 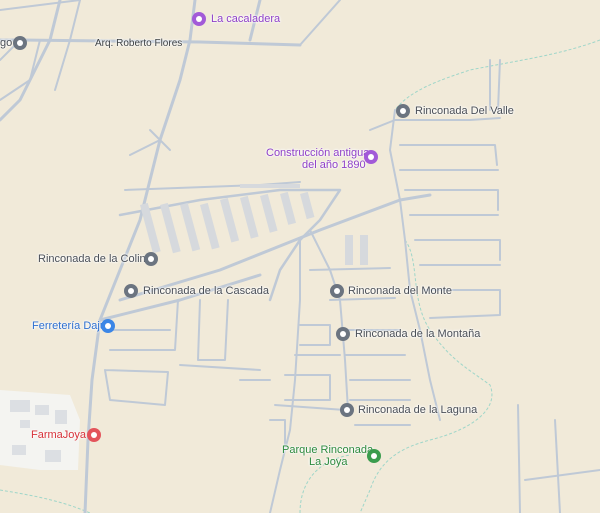 What do you see at coordinates (418, 334) in the screenshot?
I see `place-label: Rinconada de la Montaña` at bounding box center [418, 334].